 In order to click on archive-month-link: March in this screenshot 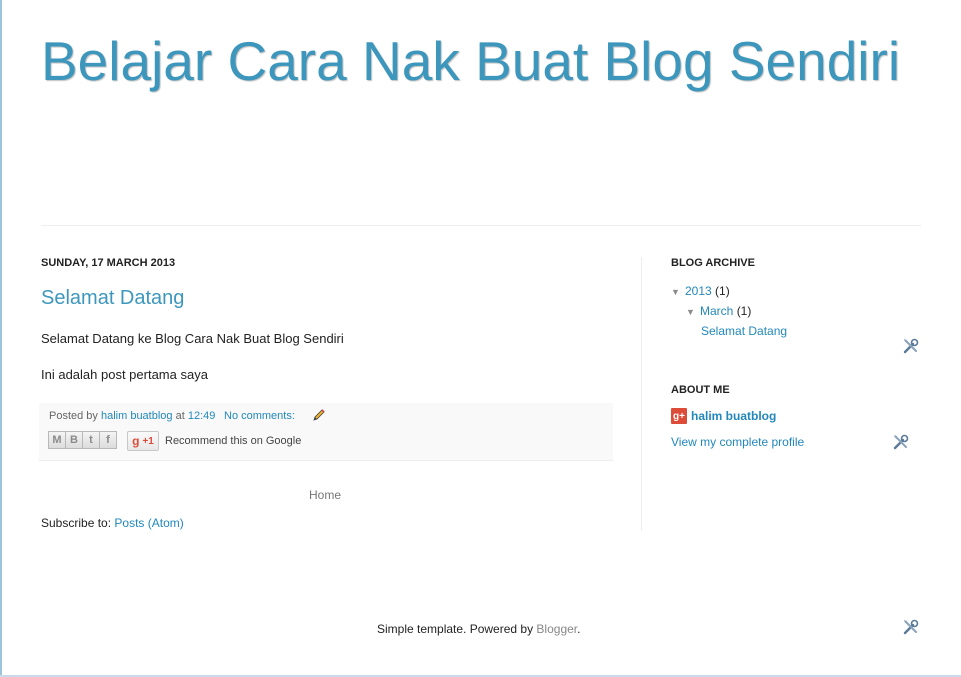, I will do `click(716, 311)`.